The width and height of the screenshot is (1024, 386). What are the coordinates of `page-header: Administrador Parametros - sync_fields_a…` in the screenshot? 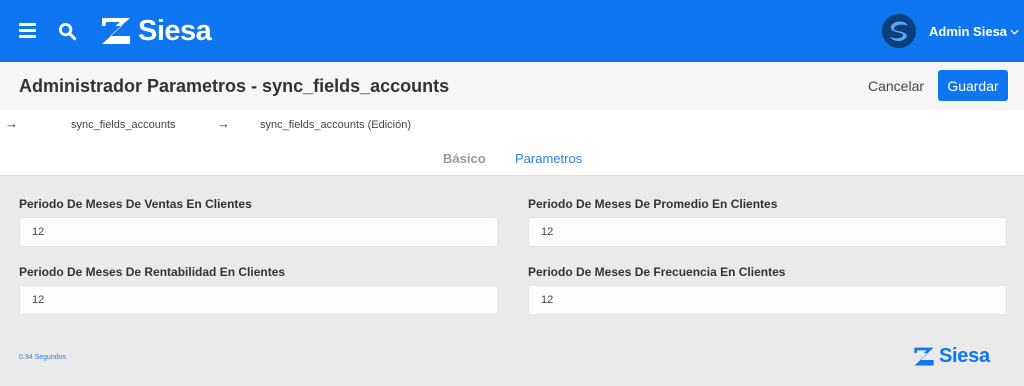 It's located at (512, 86).